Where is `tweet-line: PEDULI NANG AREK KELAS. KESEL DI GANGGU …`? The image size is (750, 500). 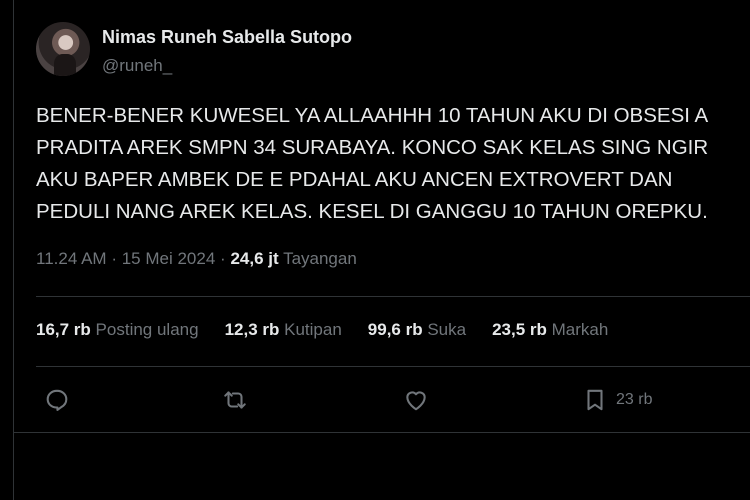 tweet-line: PEDULI NANG AREK KELAS. KESEL DI GANGGU … is located at coordinates (372, 211).